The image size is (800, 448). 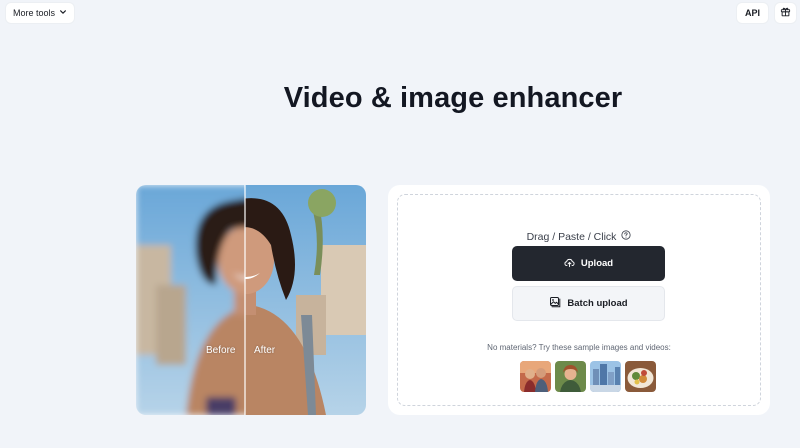 I want to click on demo-image, so click(x=251, y=300).